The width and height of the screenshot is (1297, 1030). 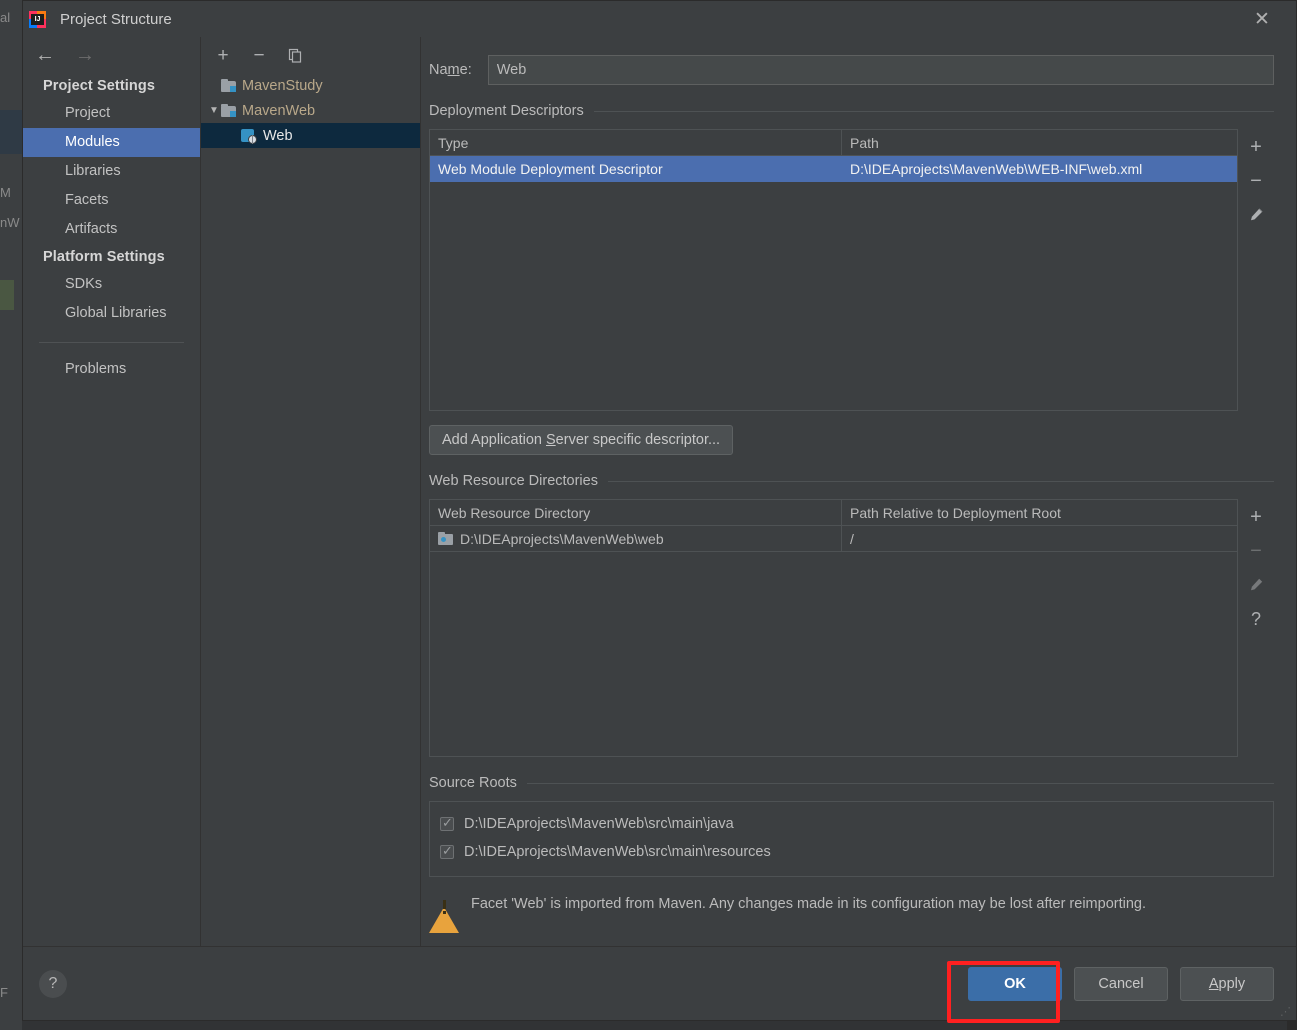 I want to click on web-resource-help-button: ?, so click(x=1256, y=619).